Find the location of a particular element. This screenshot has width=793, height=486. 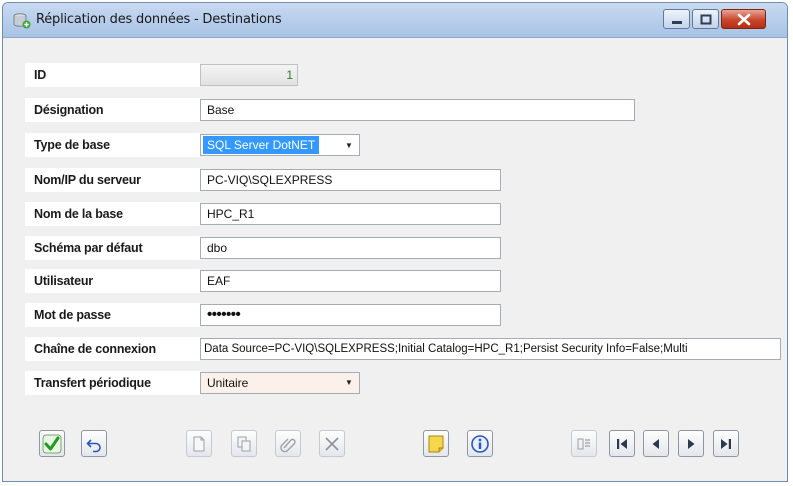

delete-button is located at coordinates (332, 443).